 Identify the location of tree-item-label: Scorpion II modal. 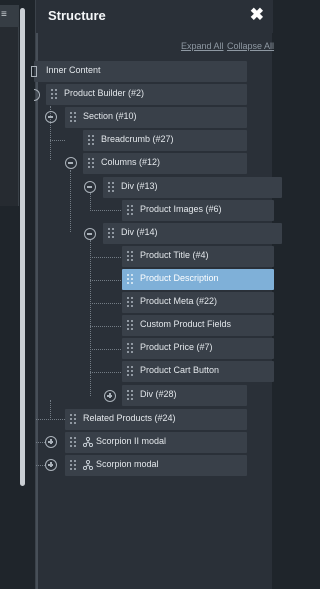
(131, 441).